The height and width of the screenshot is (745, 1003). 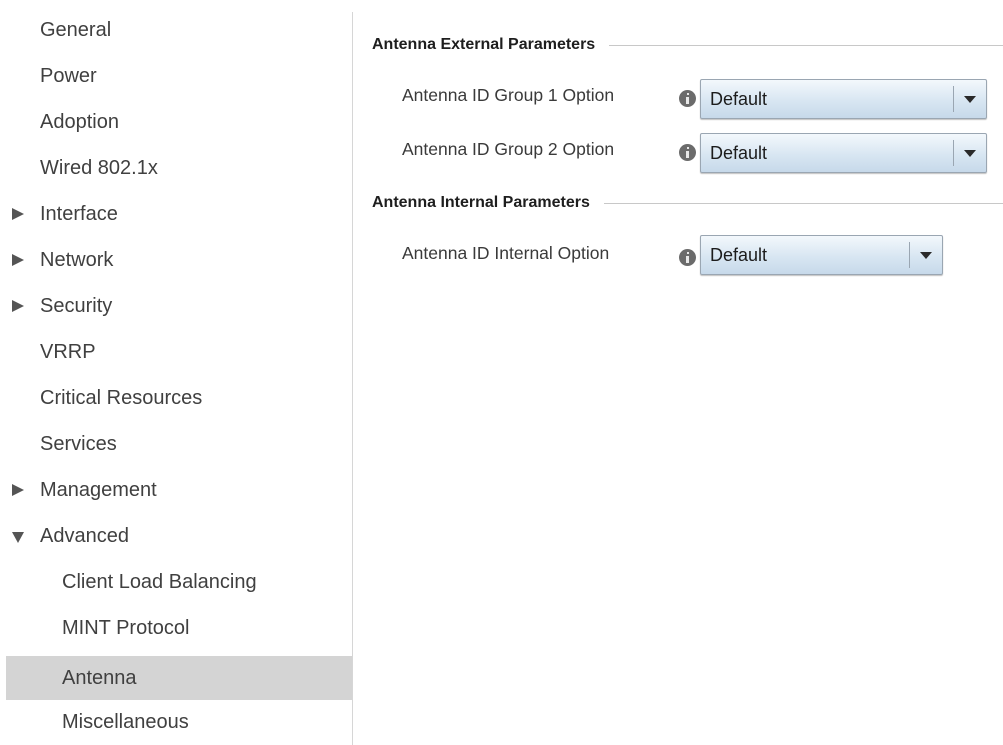 I want to click on antenna-id-group-2-select: Default, so click(x=843, y=153).